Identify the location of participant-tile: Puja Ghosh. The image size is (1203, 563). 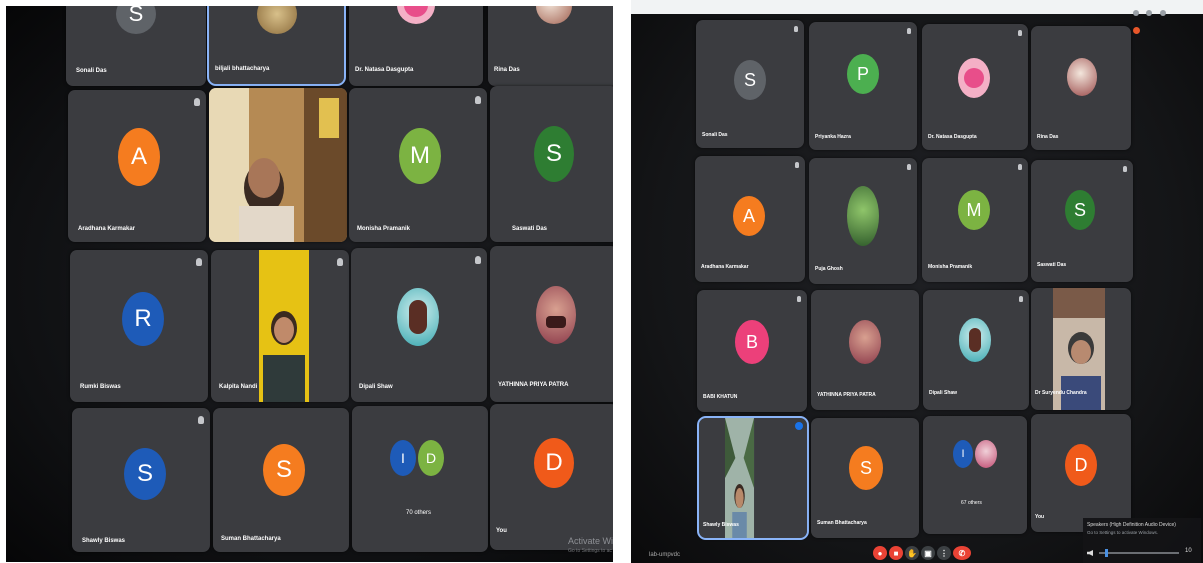
(863, 221).